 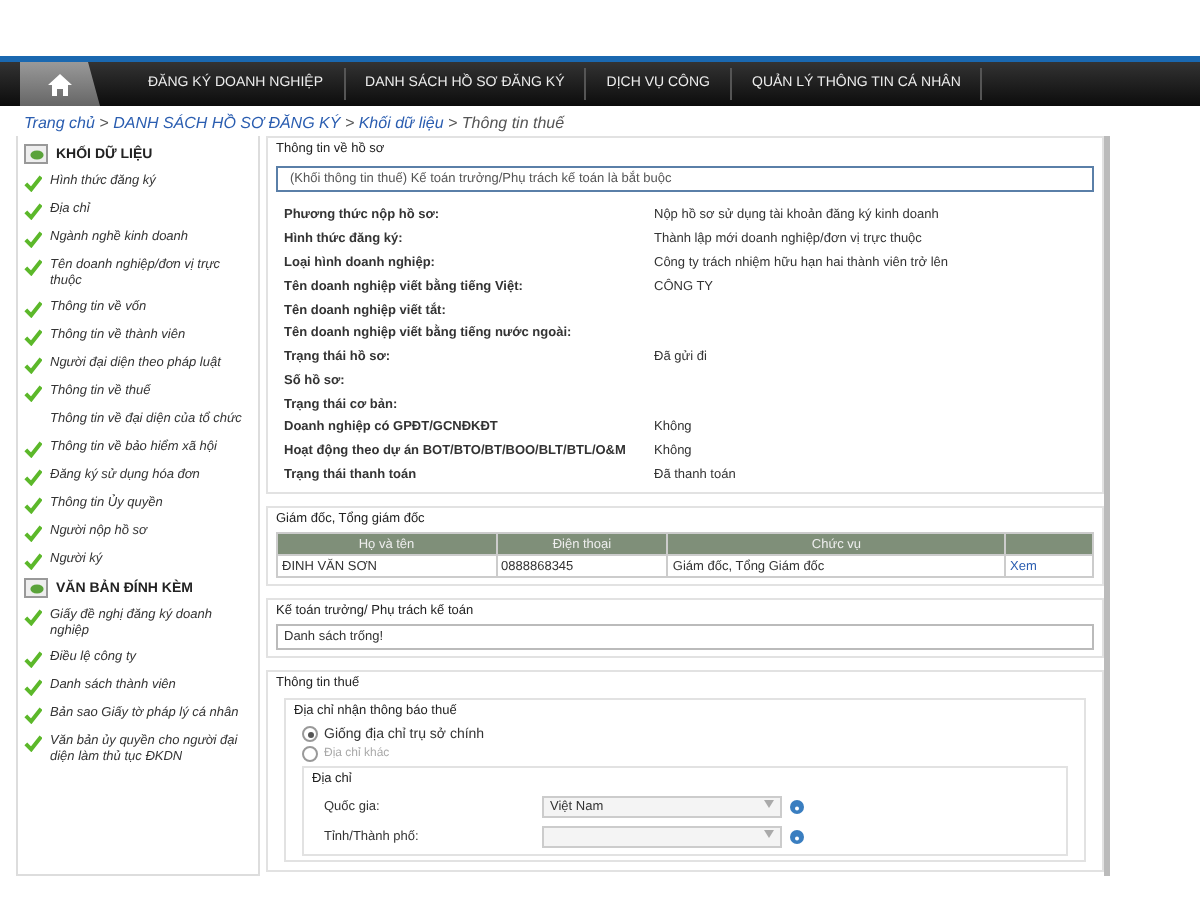 I want to click on home-button, so click(x=60, y=84).